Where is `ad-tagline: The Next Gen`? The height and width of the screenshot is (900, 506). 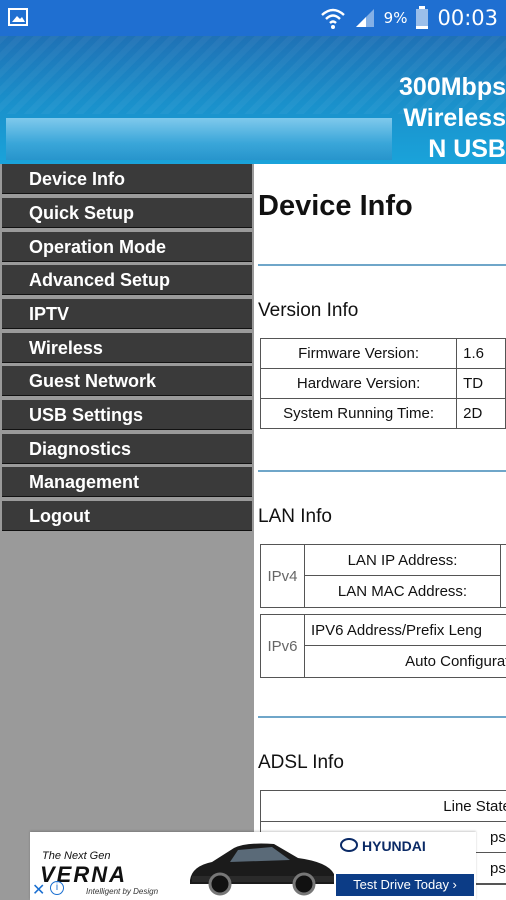
ad-tagline: The Next Gen is located at coordinates (76, 856).